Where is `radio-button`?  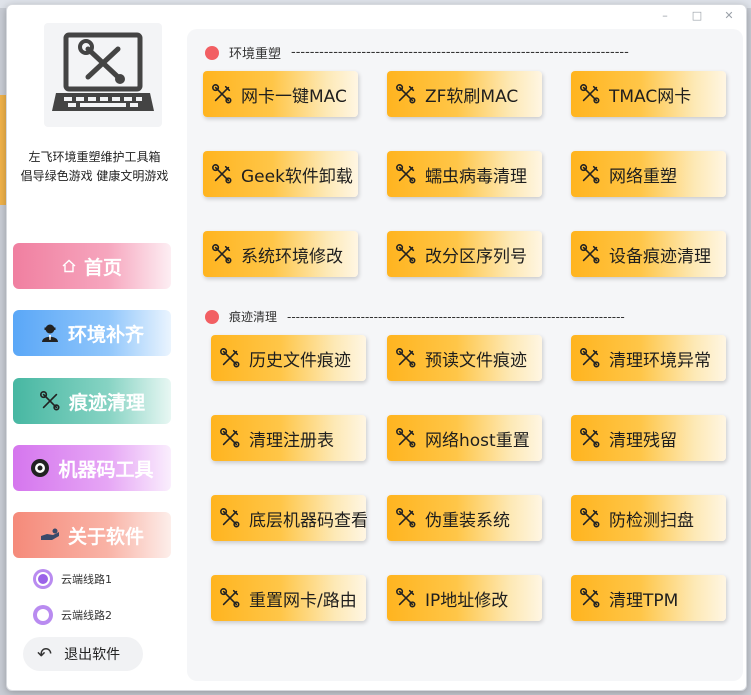
radio-button is located at coordinates (43, 615).